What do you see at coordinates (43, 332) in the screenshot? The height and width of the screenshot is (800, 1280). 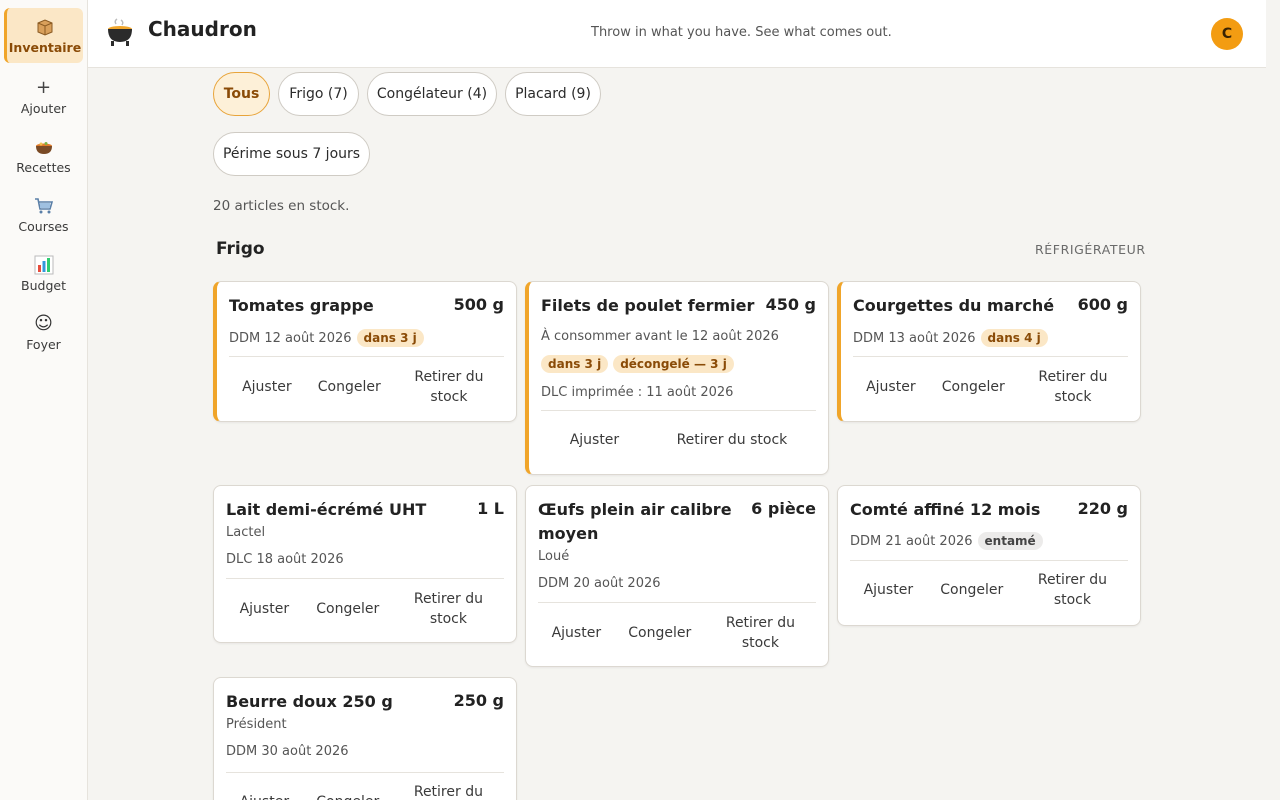 I see `sidebar-item-foyer: ☺ Foyer` at bounding box center [43, 332].